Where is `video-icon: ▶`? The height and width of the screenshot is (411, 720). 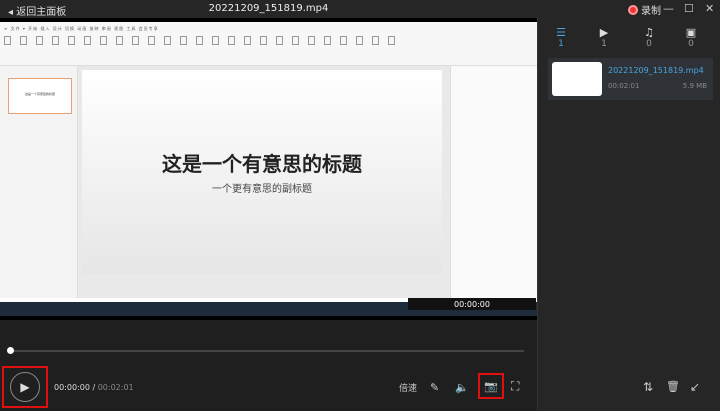 video-icon: ▶ is located at coordinates (604, 32).